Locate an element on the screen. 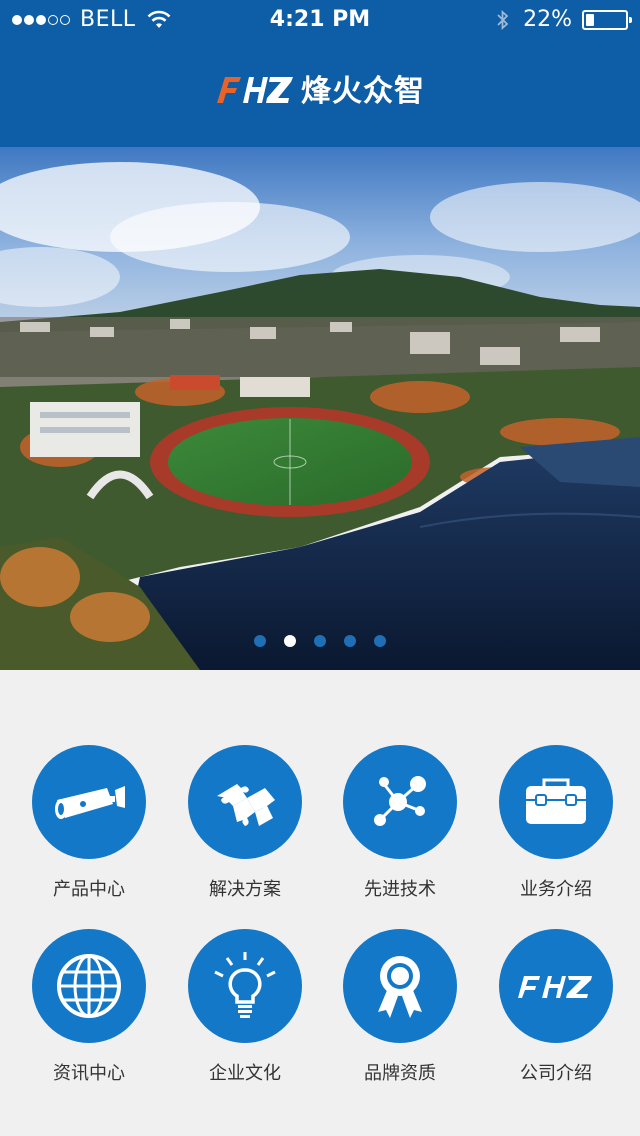  grid-item-label: 先进技术 is located at coordinates (400, 889).